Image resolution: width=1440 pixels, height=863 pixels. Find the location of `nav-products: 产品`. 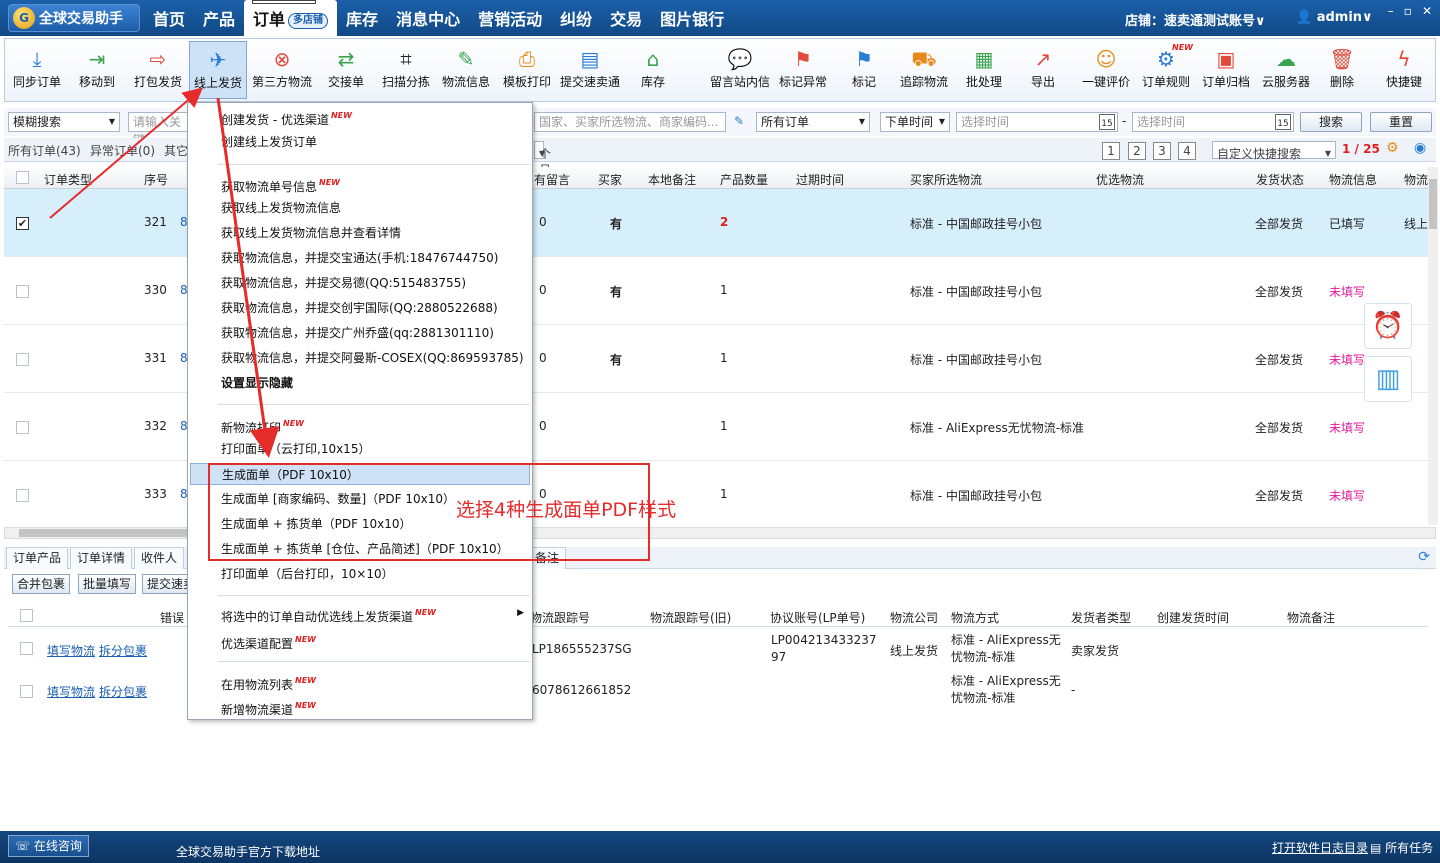

nav-products: 产品 is located at coordinates (219, 18).